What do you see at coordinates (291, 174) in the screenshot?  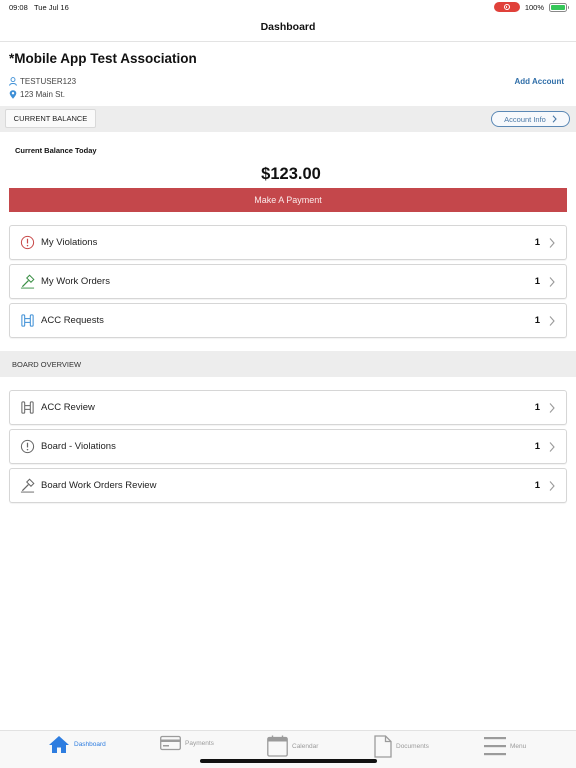 I see `balance-amount: $123.00` at bounding box center [291, 174].